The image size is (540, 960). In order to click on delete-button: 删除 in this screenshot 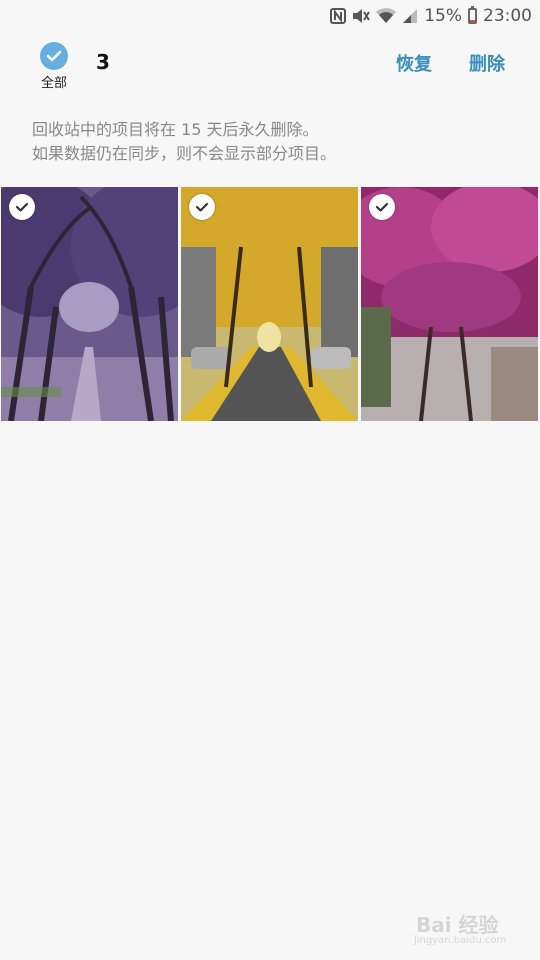, I will do `click(487, 63)`.